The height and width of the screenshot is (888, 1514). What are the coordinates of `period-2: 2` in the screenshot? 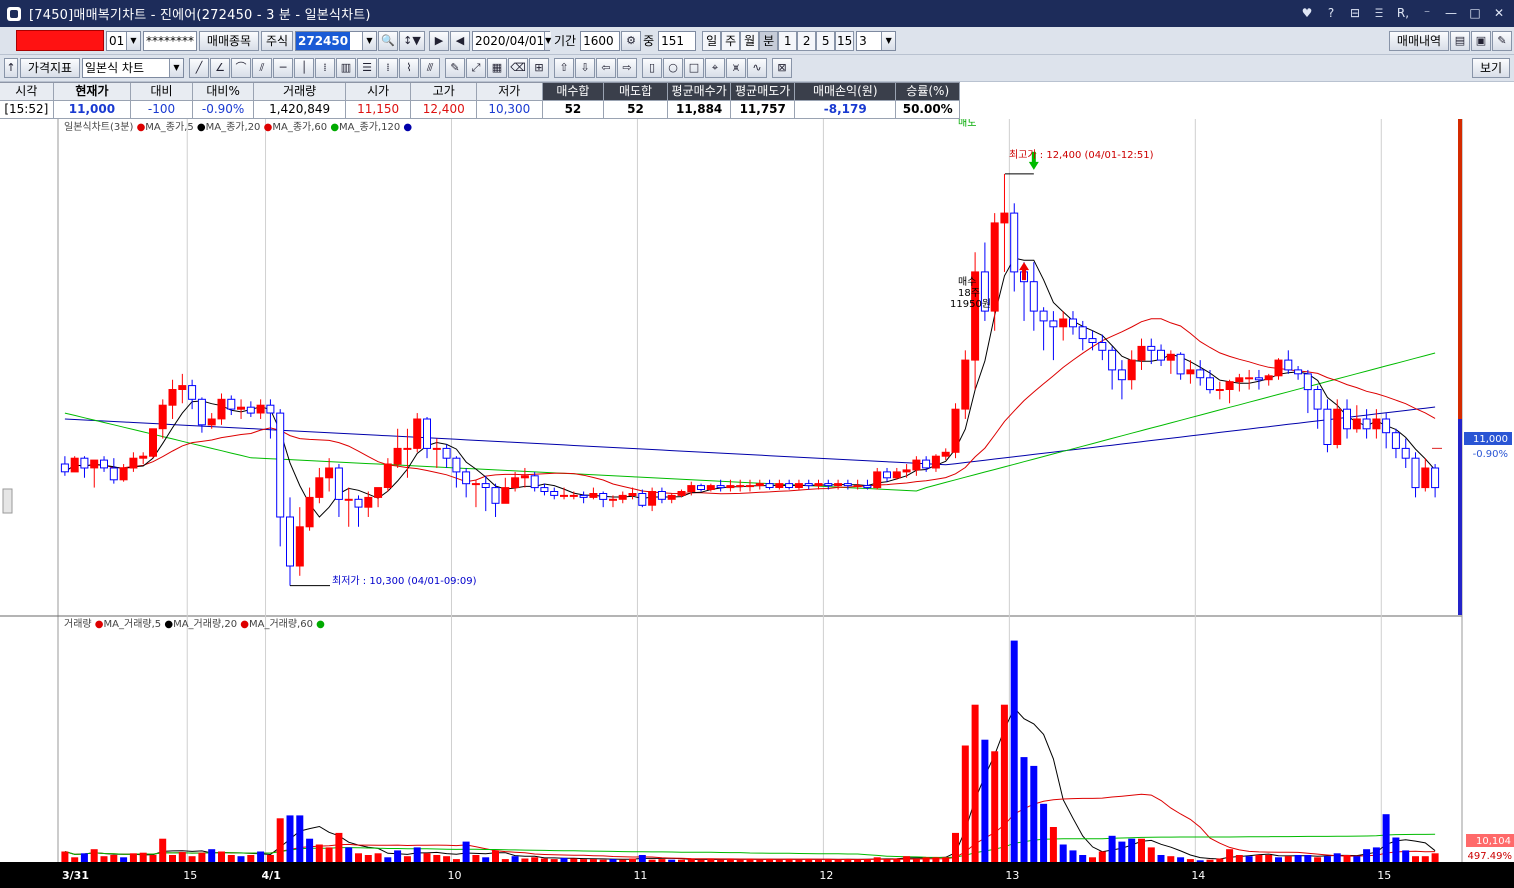 It's located at (807, 40).